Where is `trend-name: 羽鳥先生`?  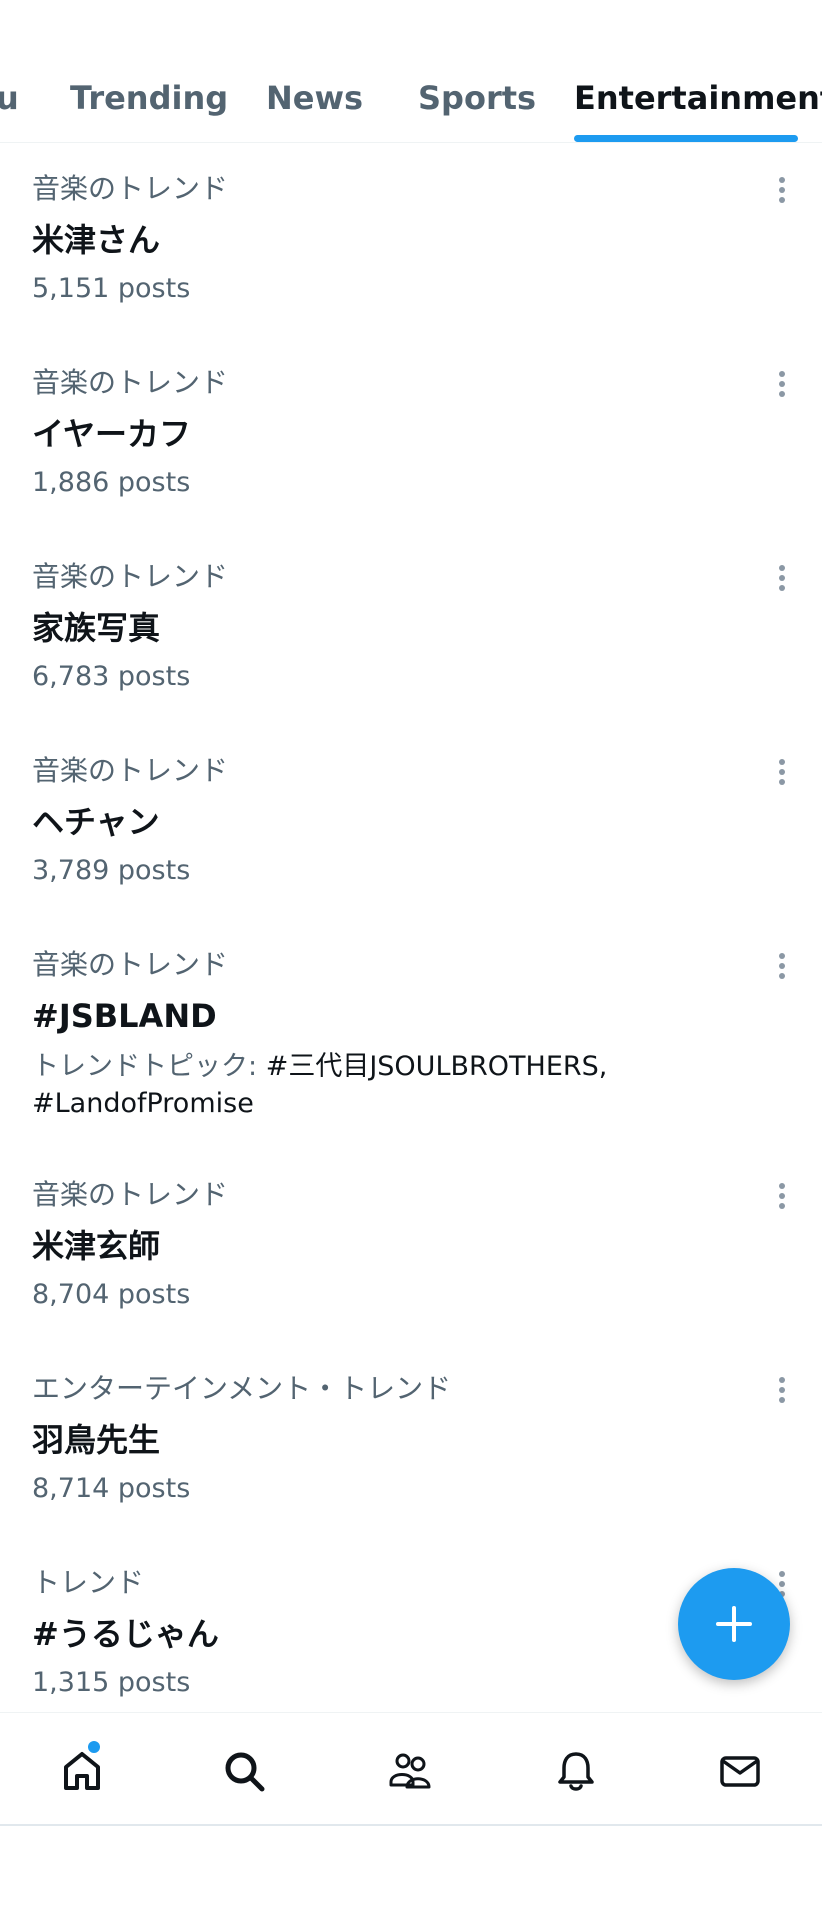 trend-name: 羽鳥先生 is located at coordinates (96, 1440).